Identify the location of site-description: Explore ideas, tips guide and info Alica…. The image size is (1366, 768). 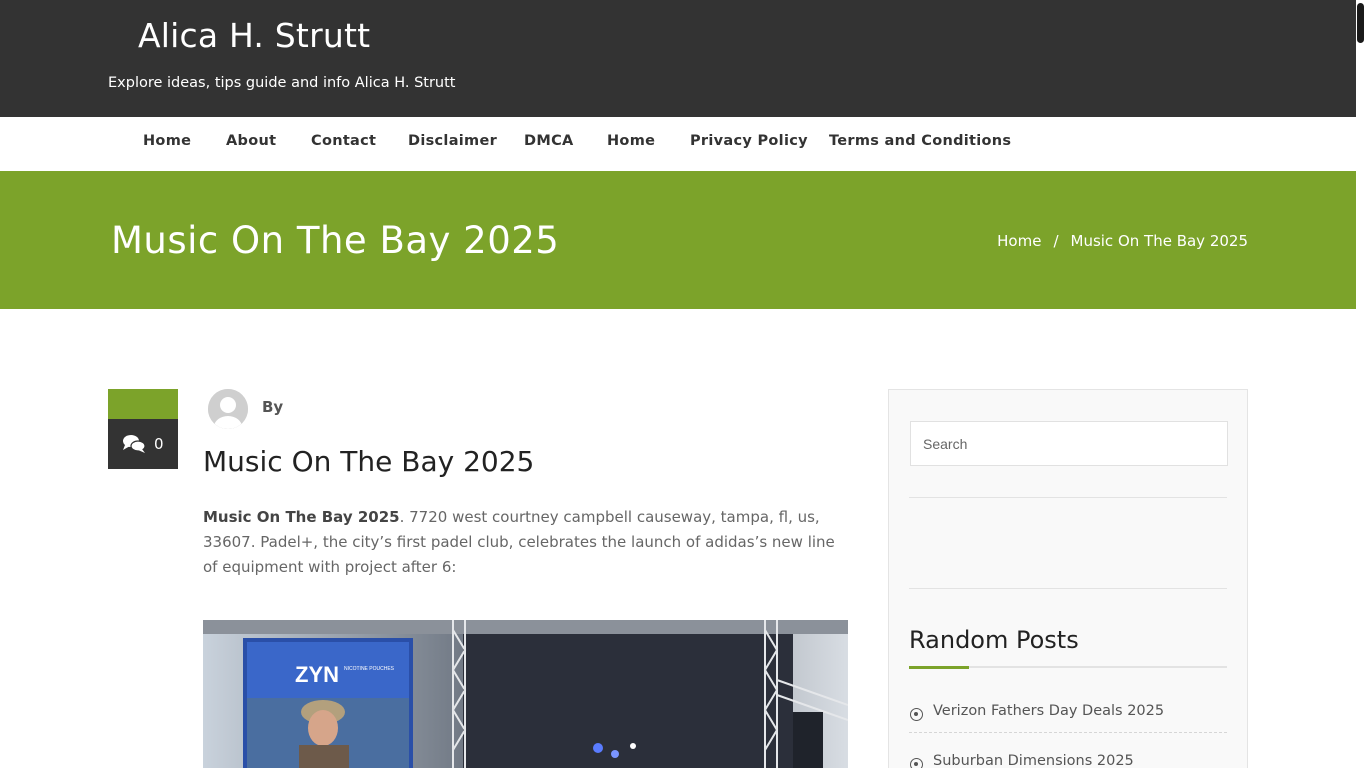
(282, 83).